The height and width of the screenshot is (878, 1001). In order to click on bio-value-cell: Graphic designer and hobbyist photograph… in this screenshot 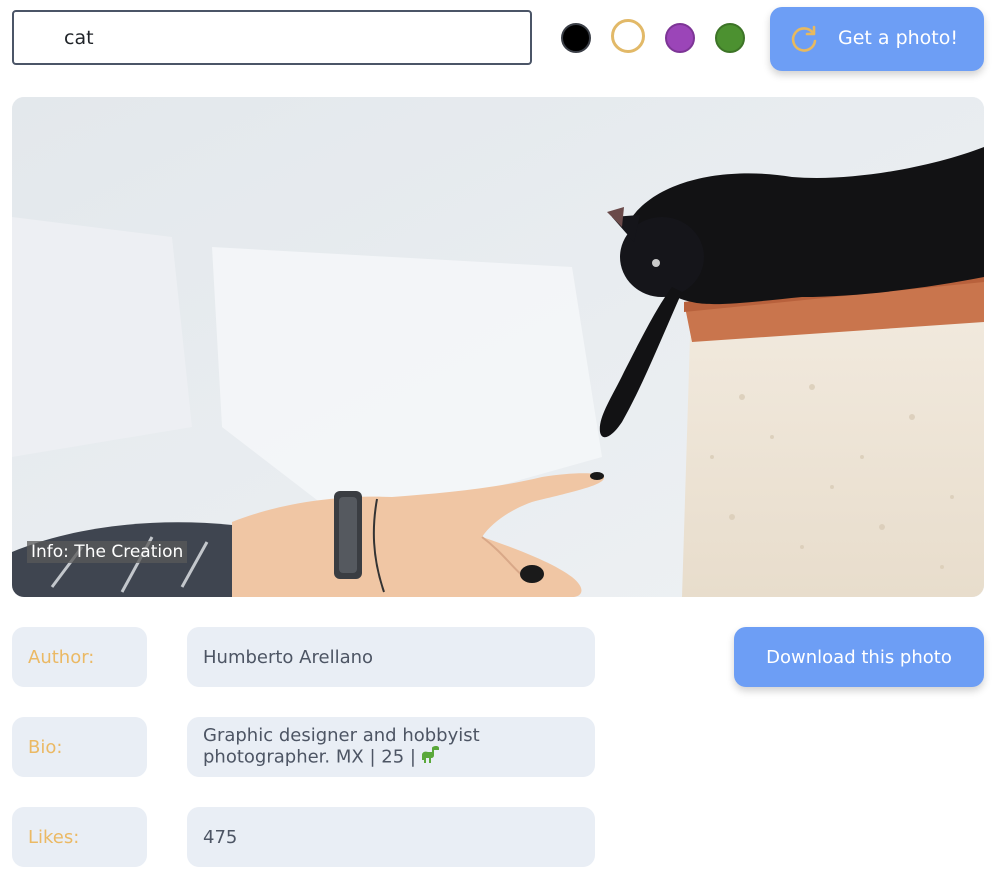, I will do `click(391, 747)`.